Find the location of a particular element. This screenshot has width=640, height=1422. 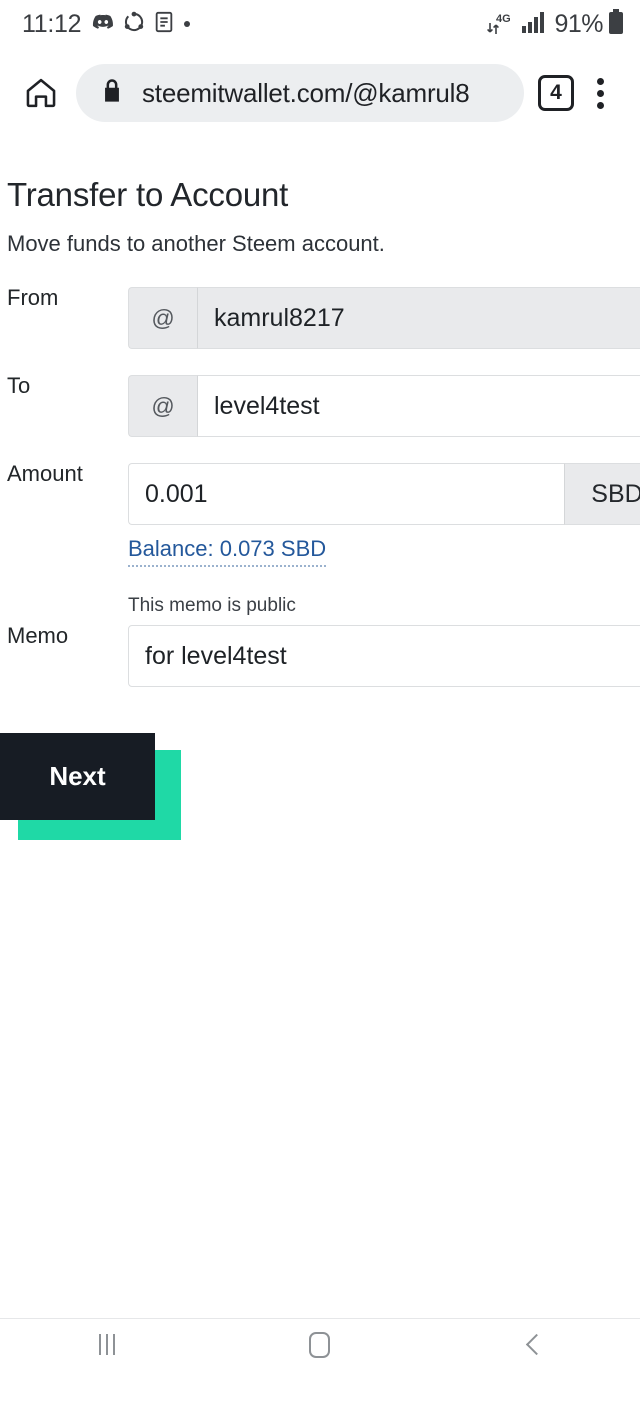

form-row-amount: Amount SBD is located at coordinates (320, 494).